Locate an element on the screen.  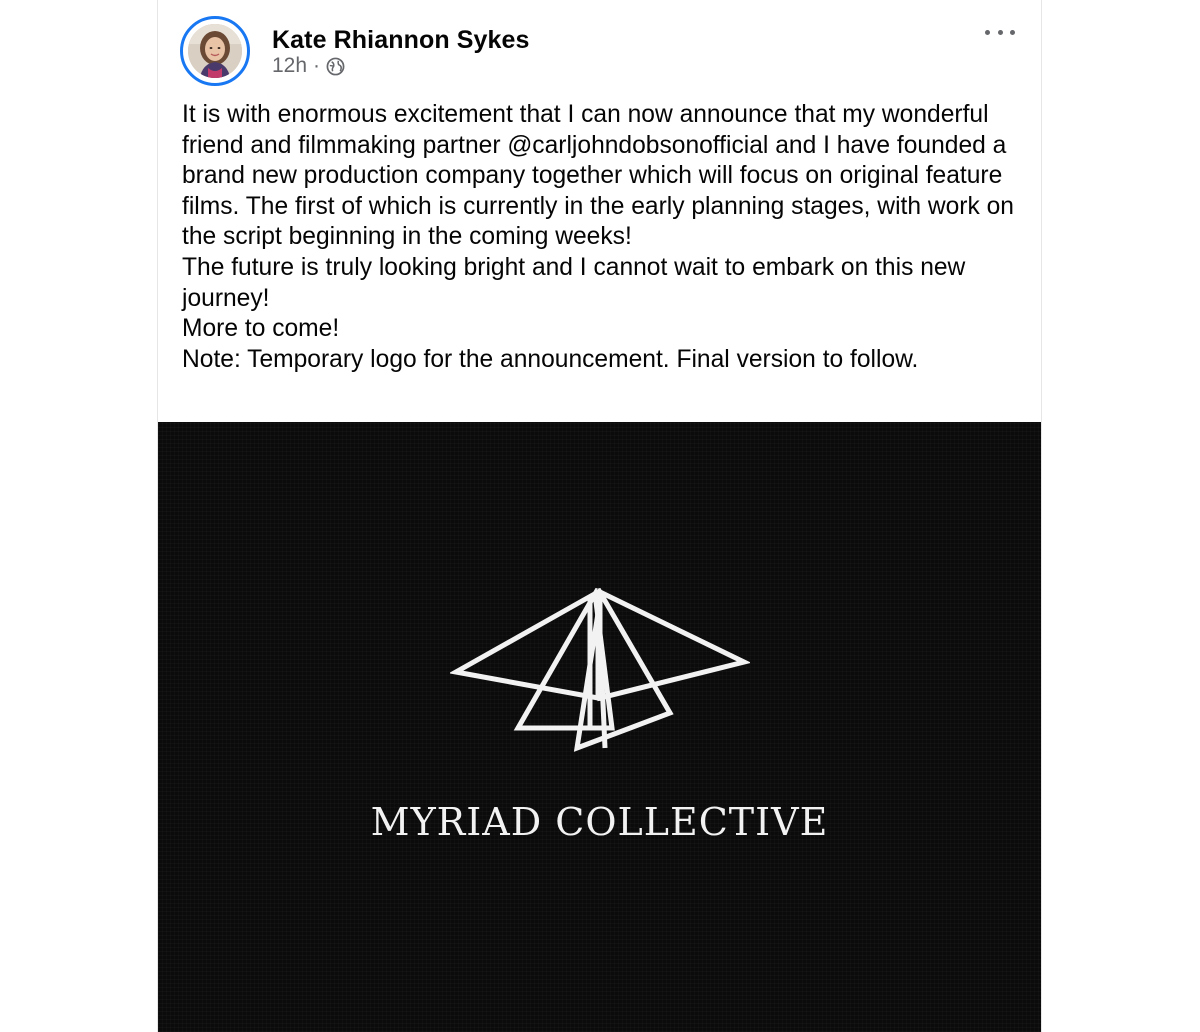
avatar-photo is located at coordinates (215, 51).